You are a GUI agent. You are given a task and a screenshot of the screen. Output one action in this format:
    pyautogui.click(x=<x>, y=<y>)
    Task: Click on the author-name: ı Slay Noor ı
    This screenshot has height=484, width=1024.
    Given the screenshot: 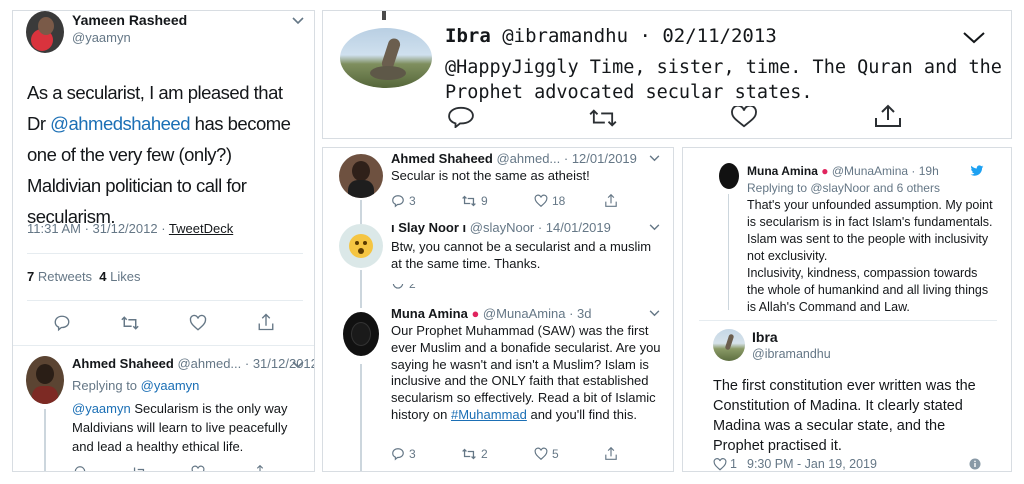 What is the action you would take?
    pyautogui.click(x=428, y=227)
    